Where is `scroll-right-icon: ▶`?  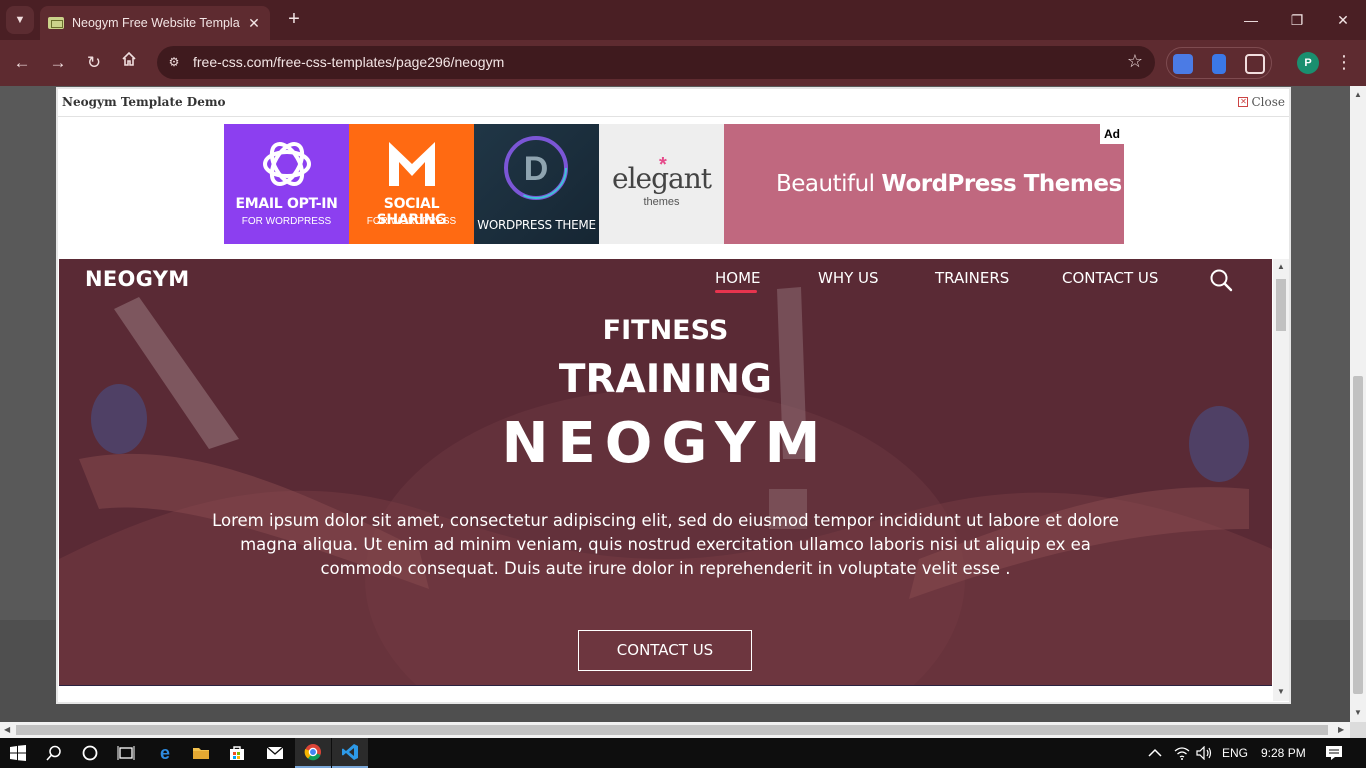
scroll-right-icon: ▶ is located at coordinates (1341, 729).